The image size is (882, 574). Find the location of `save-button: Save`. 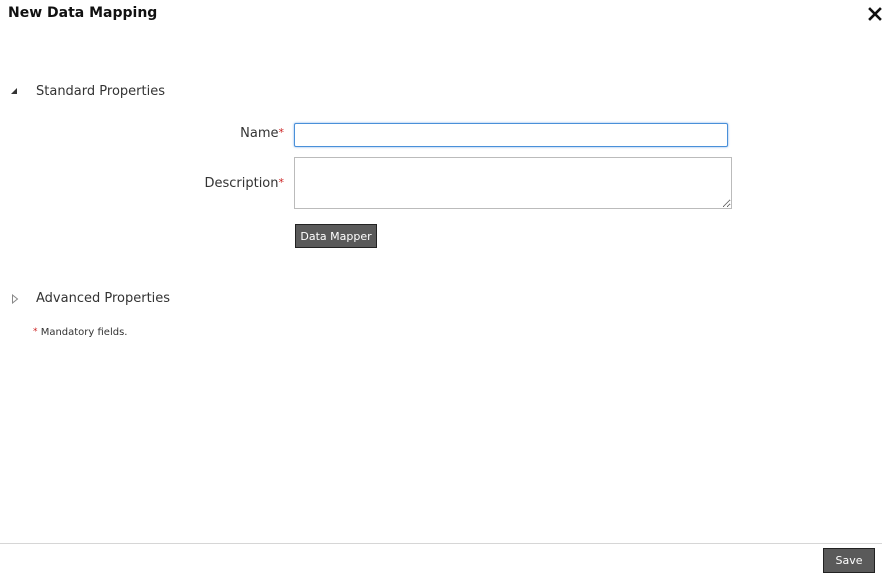

save-button: Save is located at coordinates (849, 560).